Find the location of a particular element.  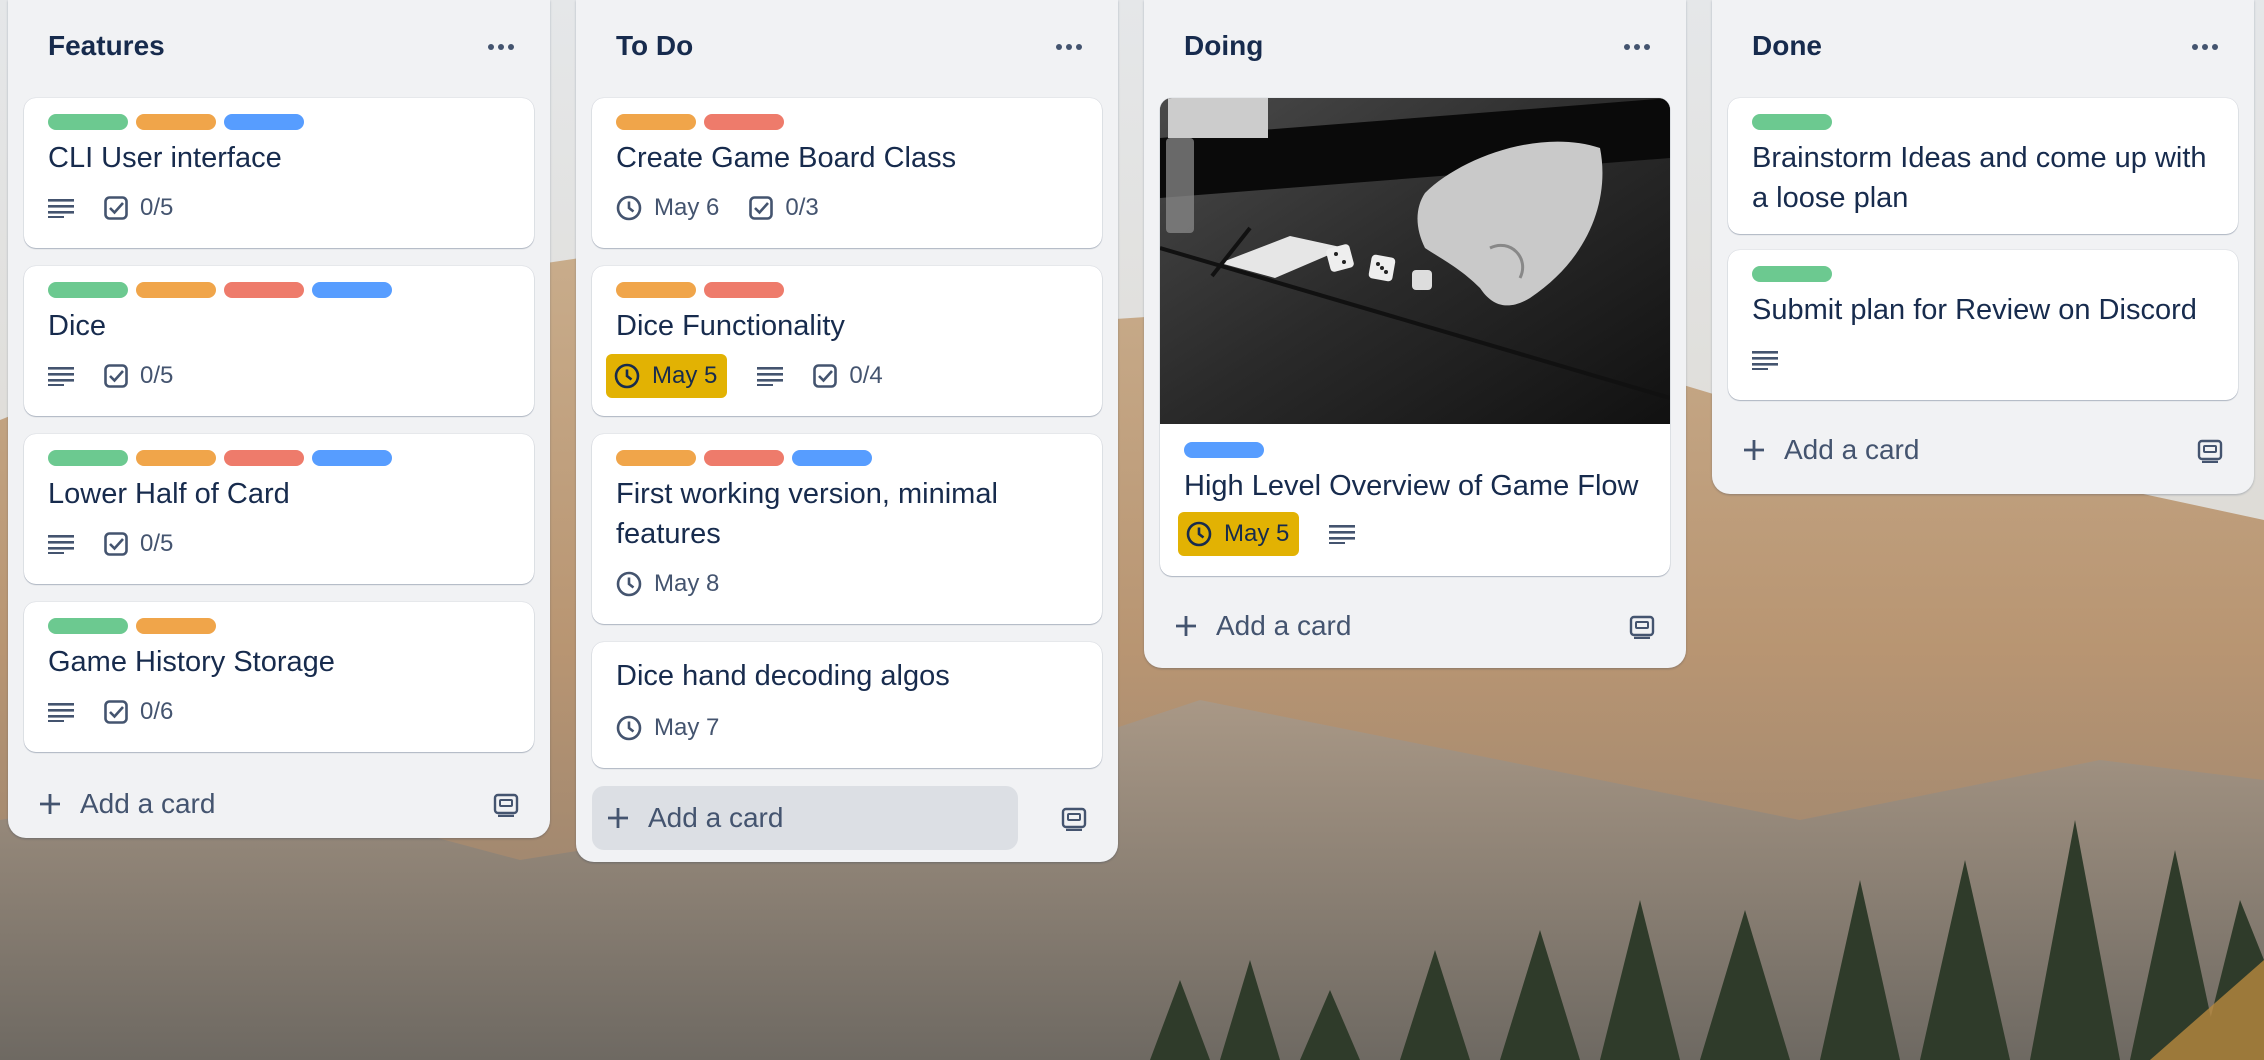

due-date-badge: May 7 is located at coordinates (667, 728).